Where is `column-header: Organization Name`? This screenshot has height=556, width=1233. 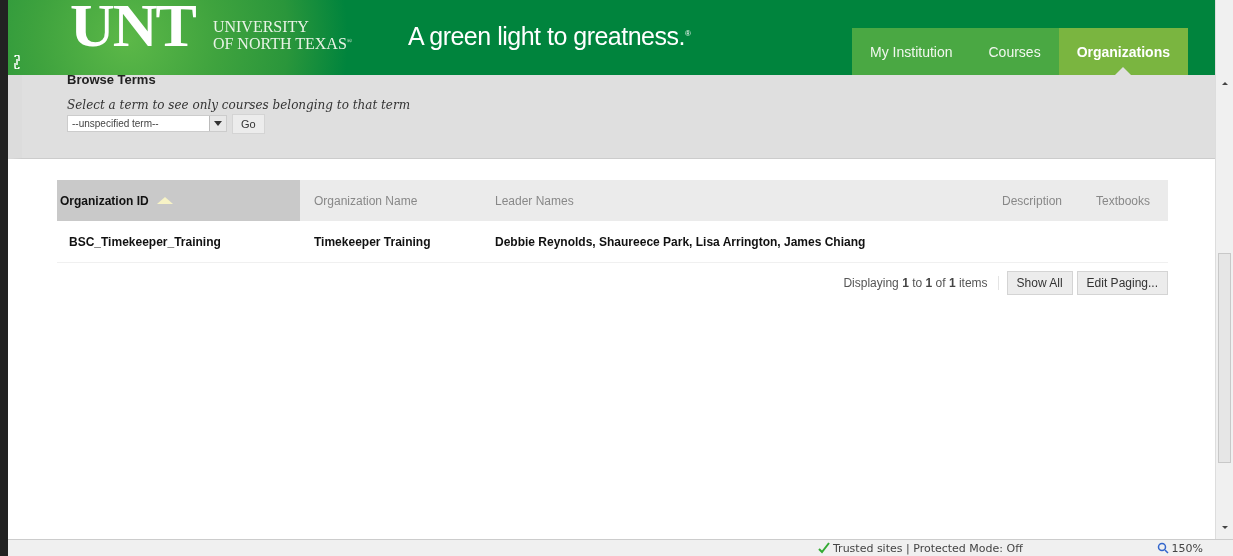 column-header: Organization Name is located at coordinates (390, 200).